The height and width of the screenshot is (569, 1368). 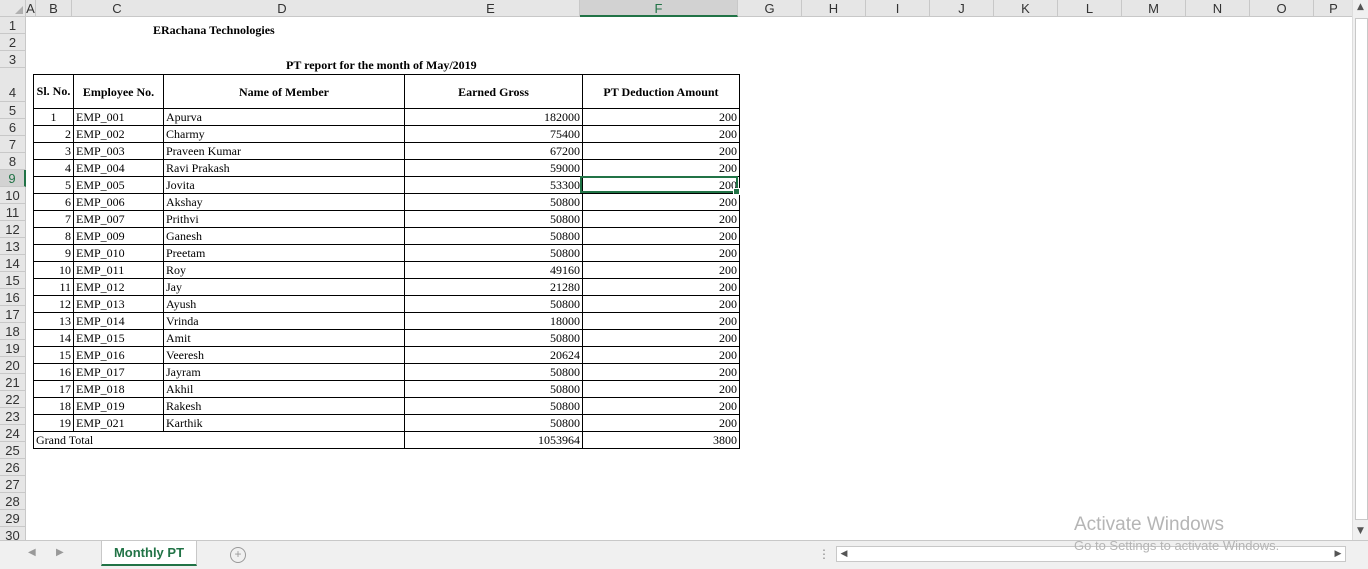 What do you see at coordinates (284, 287) in the screenshot?
I see `cell-name: Jay` at bounding box center [284, 287].